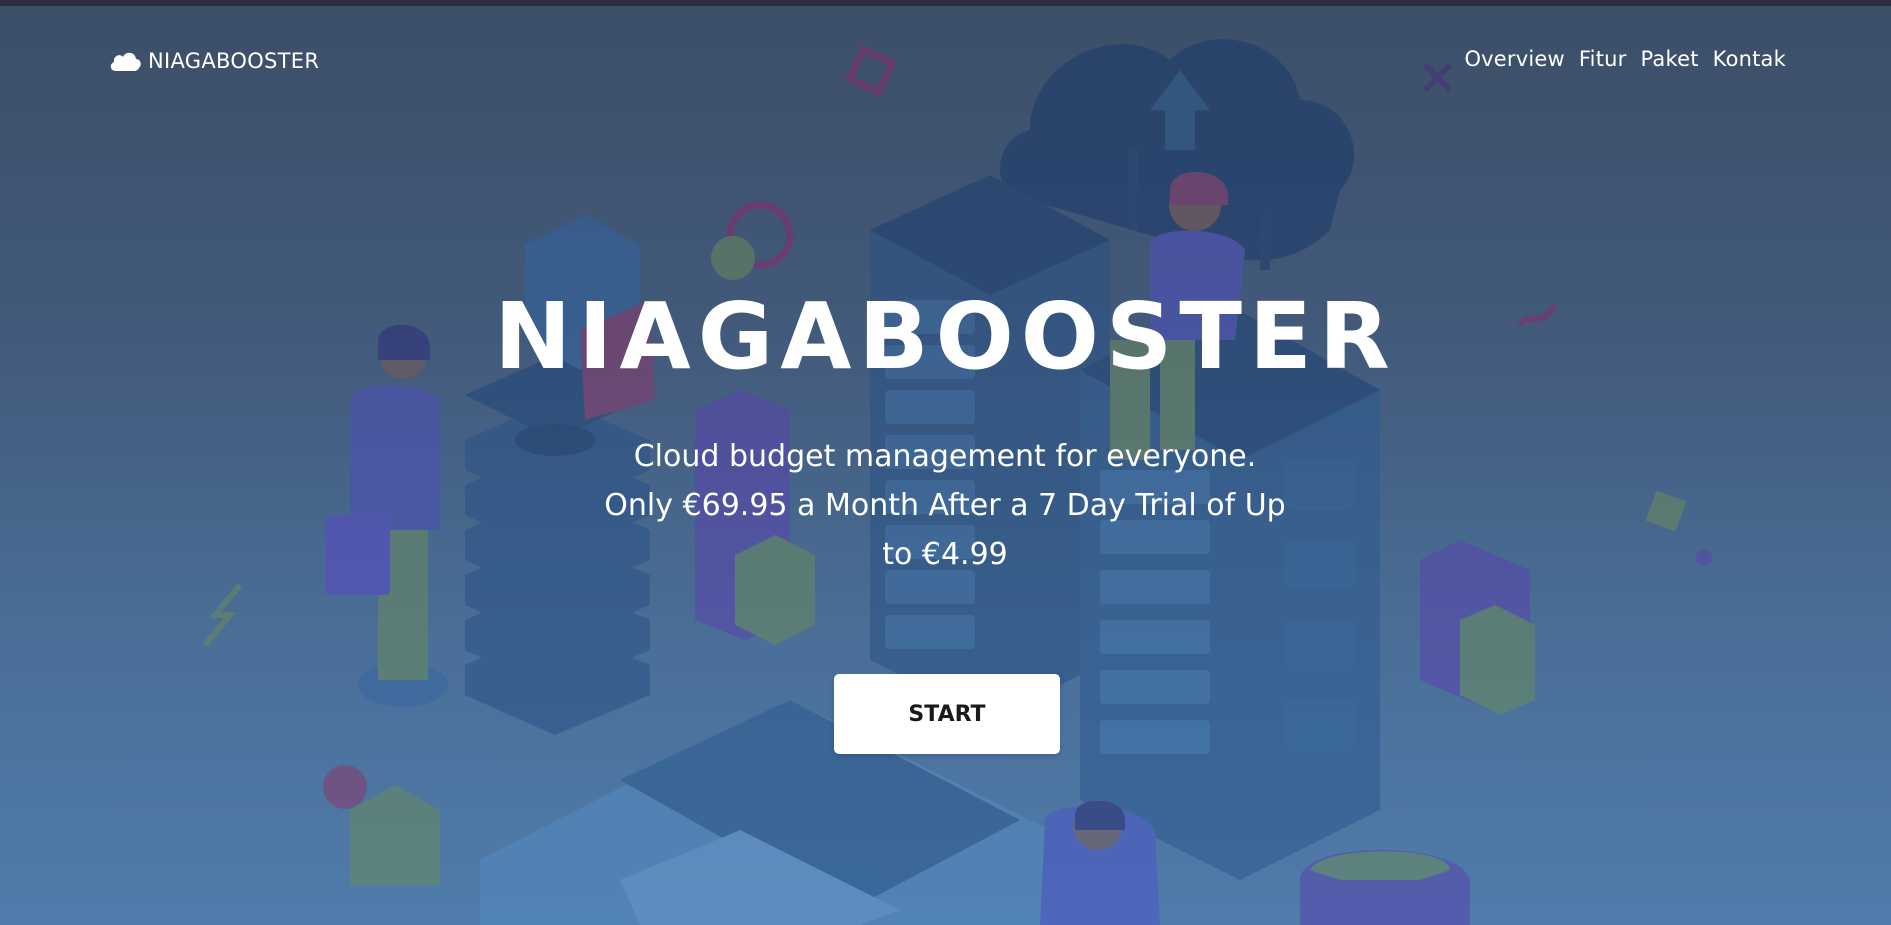 This screenshot has width=1891, height=925. Describe the element at coordinates (947, 714) in the screenshot. I see `start-button: START` at that location.